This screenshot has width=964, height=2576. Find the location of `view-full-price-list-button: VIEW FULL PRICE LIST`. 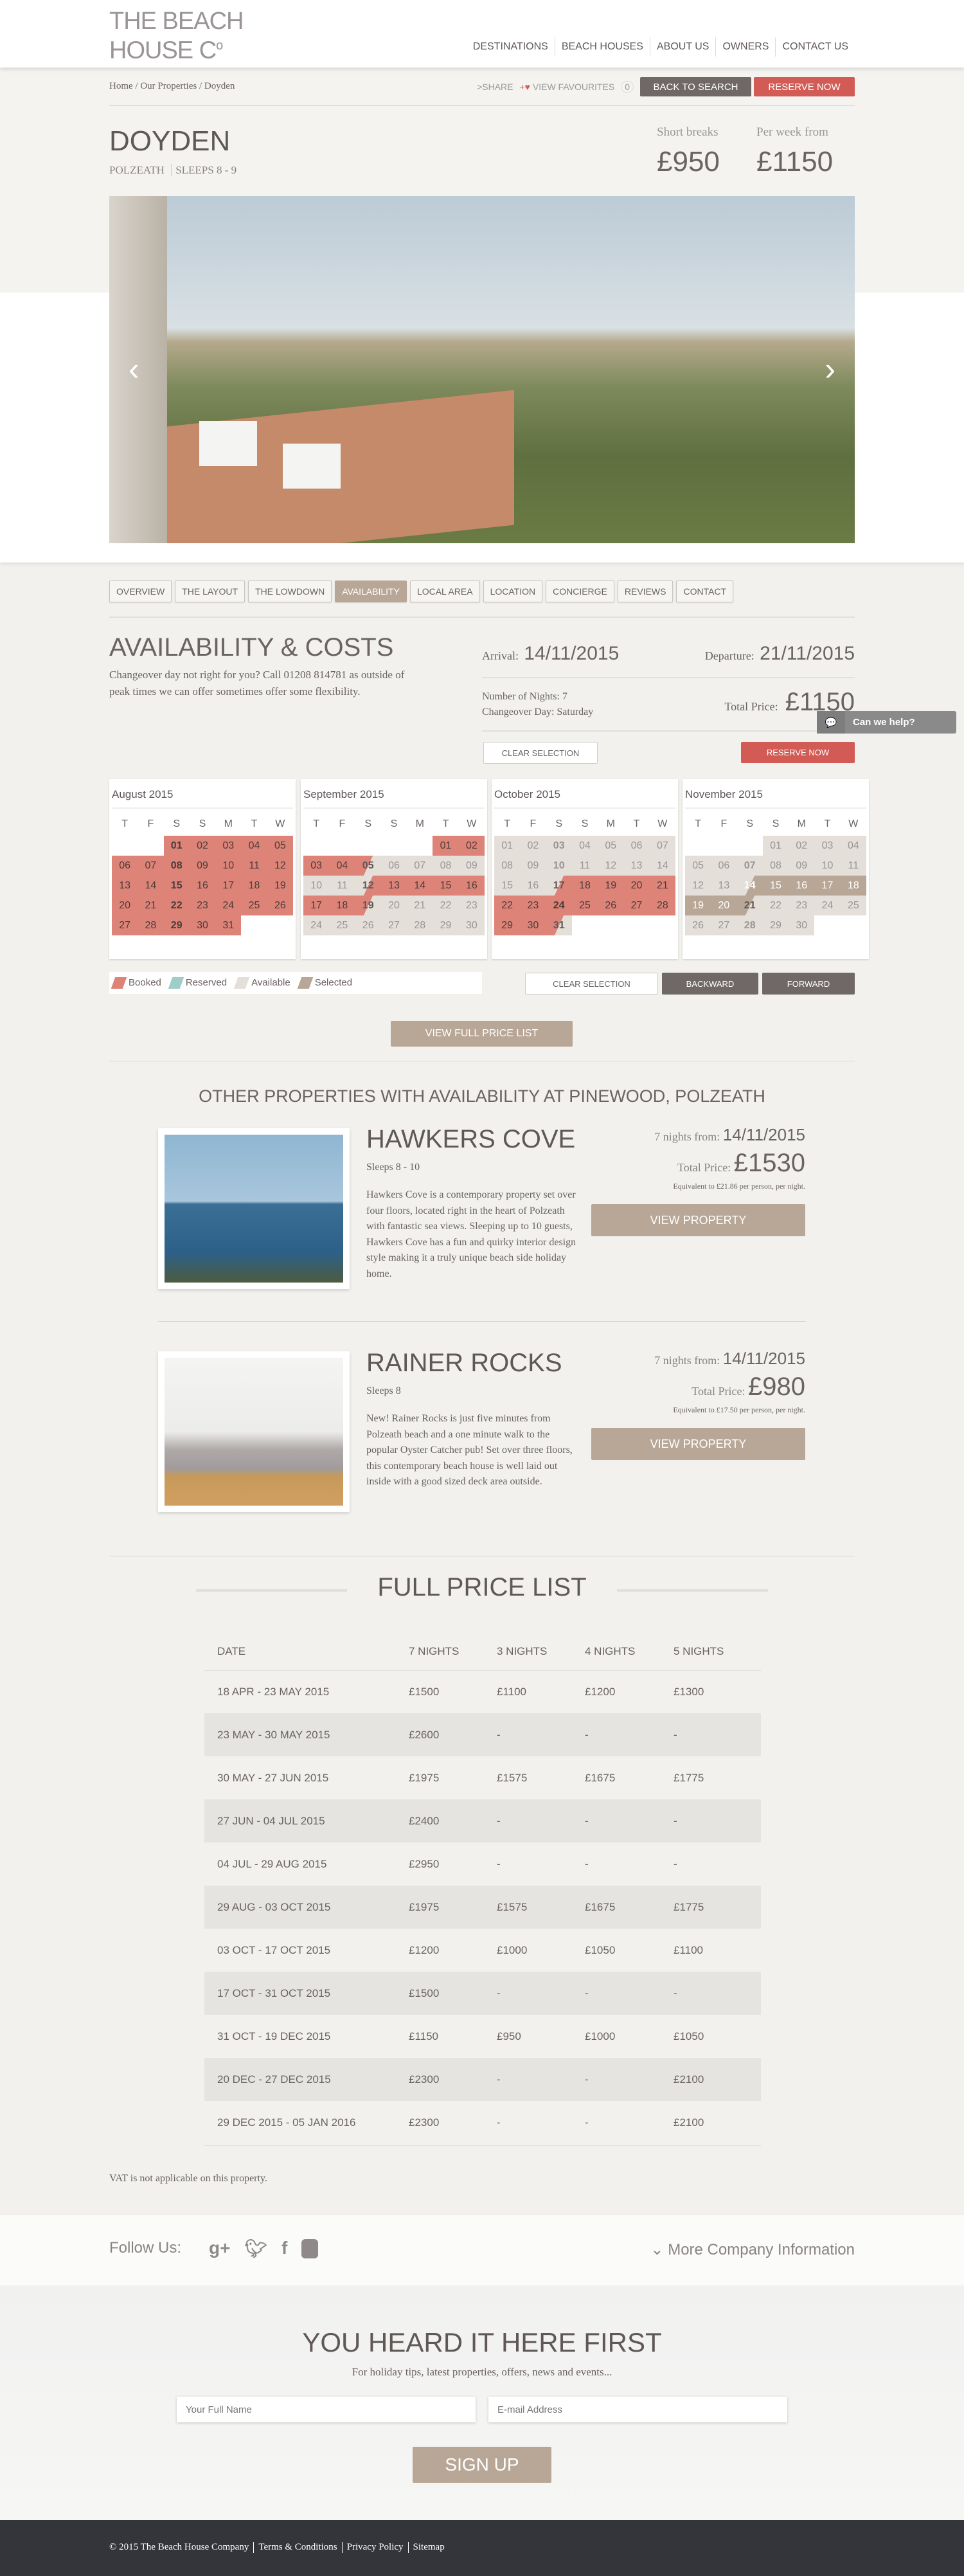

view-full-price-list-button: VIEW FULL PRICE LIST is located at coordinates (482, 1034).